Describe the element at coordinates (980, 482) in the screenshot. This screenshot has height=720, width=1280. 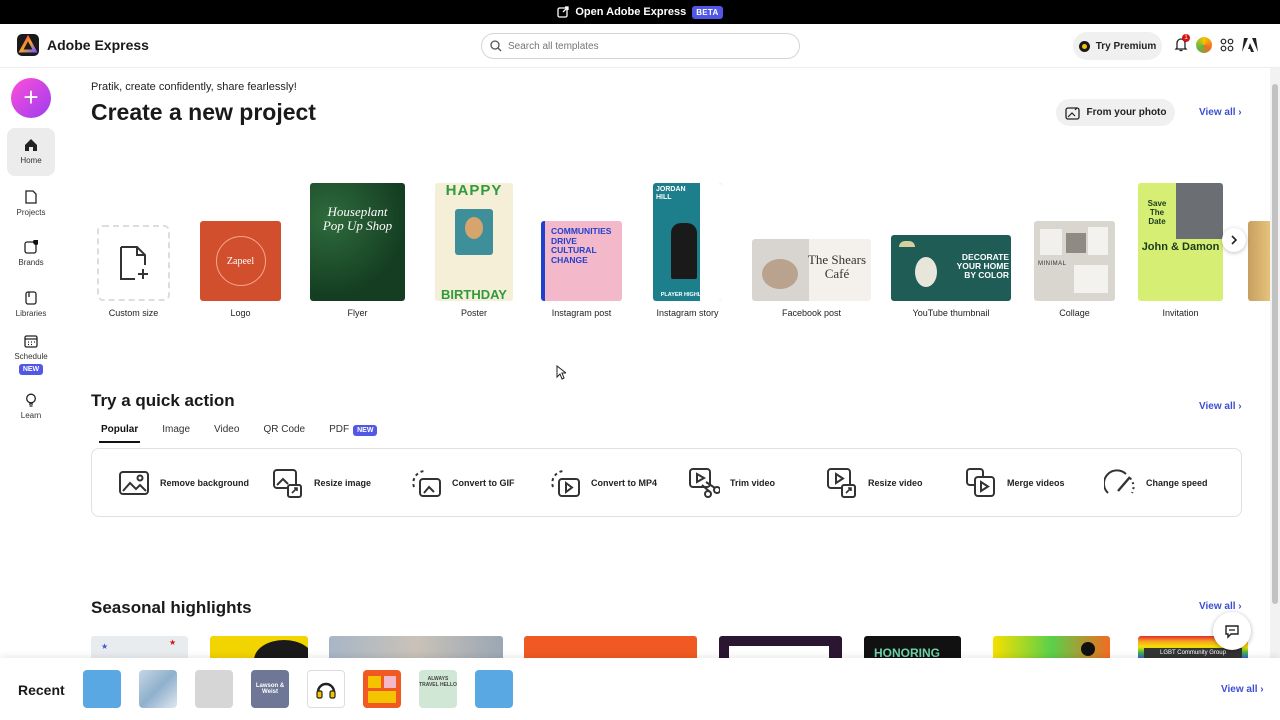
I see `merge-videos-icon` at that location.